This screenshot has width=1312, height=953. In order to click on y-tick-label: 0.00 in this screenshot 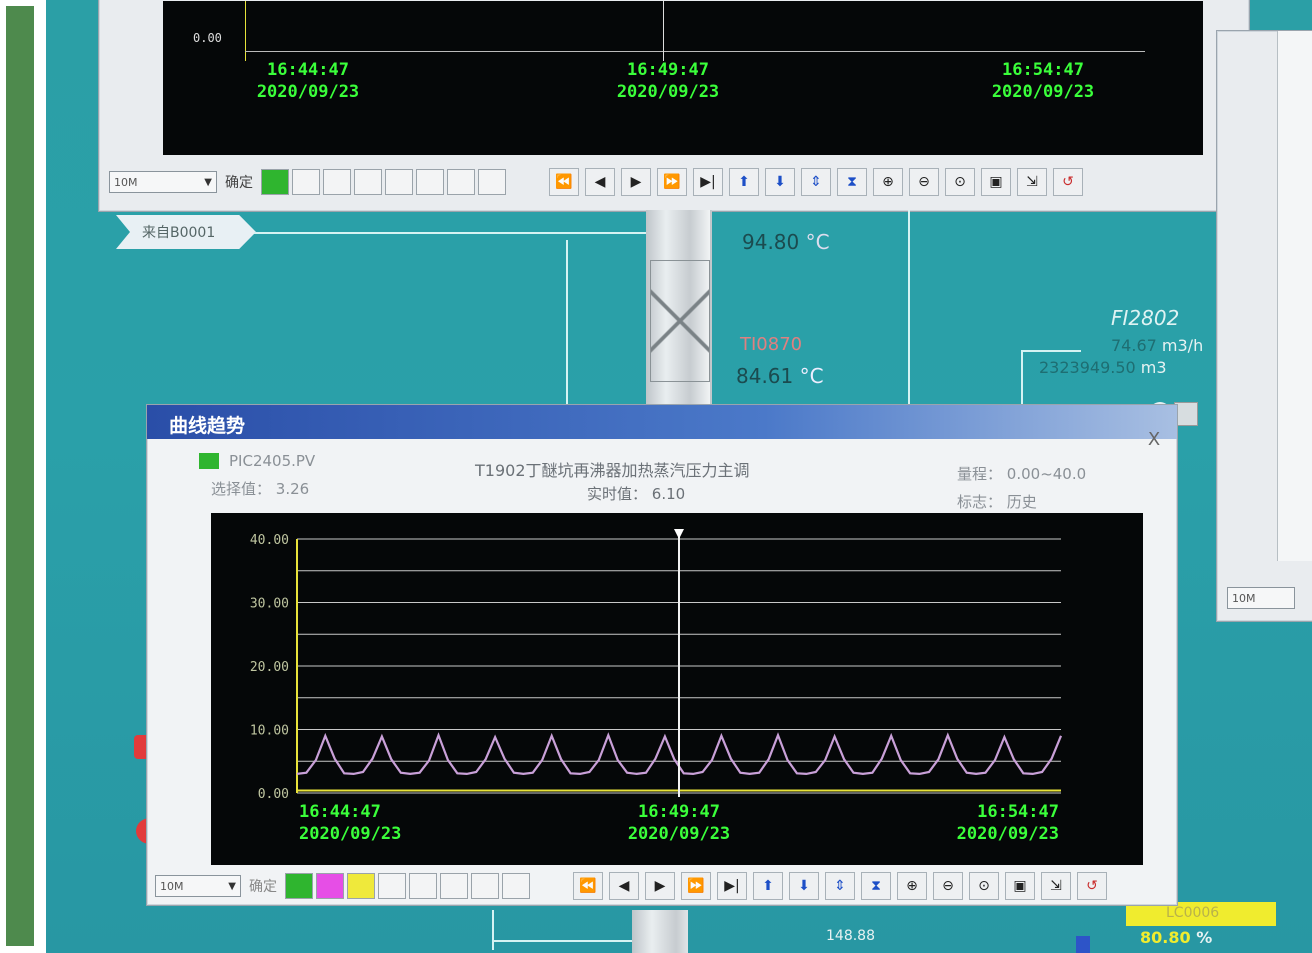, I will do `click(273, 794)`.